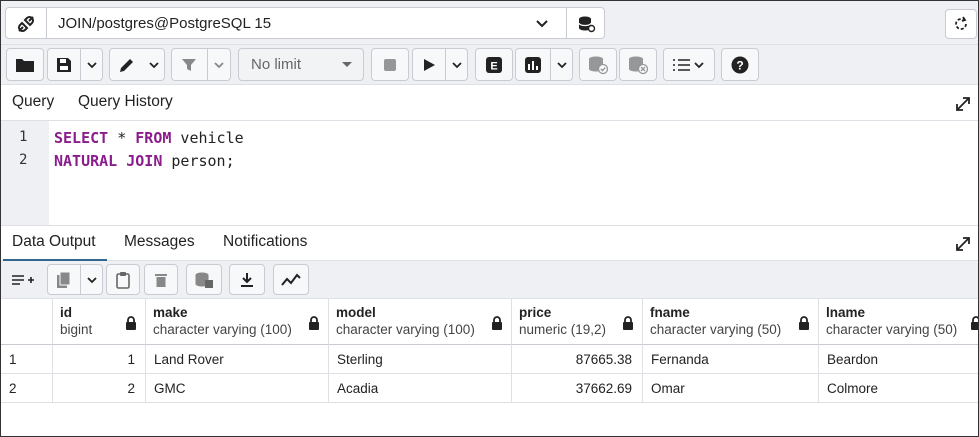 This screenshot has width=979, height=437. I want to click on play-icon, so click(429, 64).